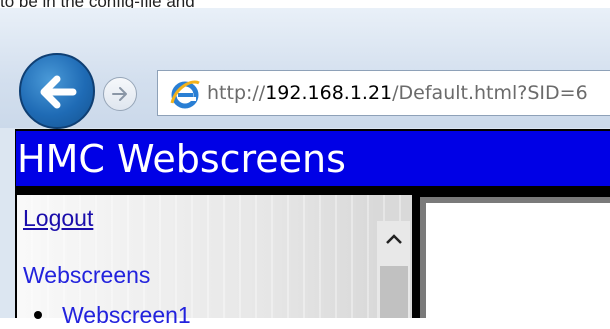  Describe the element at coordinates (518, 260) in the screenshot. I see `main-frame` at that location.